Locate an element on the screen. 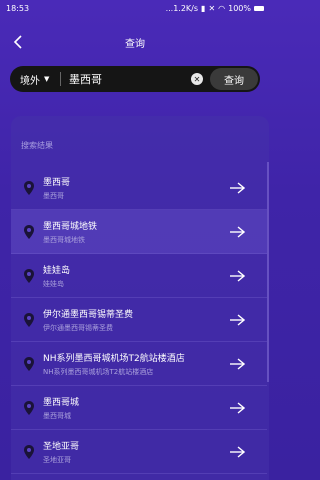 The width and height of the screenshot is (320, 480). result-item: 圣地亚哥 圣地亚哥 is located at coordinates (139, 452).